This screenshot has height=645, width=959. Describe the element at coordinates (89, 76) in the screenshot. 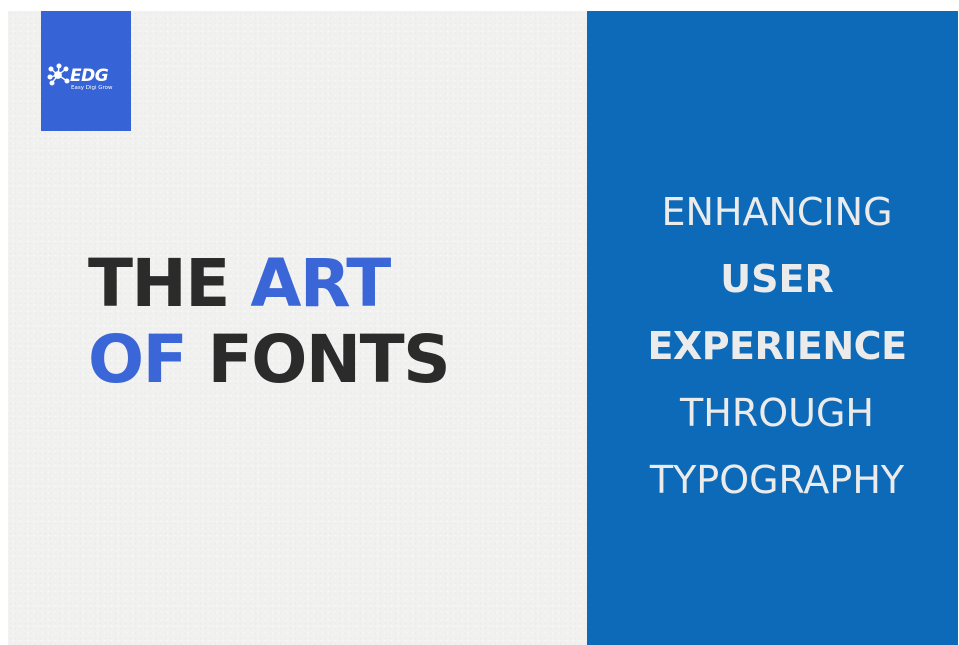

I see `logo-wordmark: EDG` at that location.